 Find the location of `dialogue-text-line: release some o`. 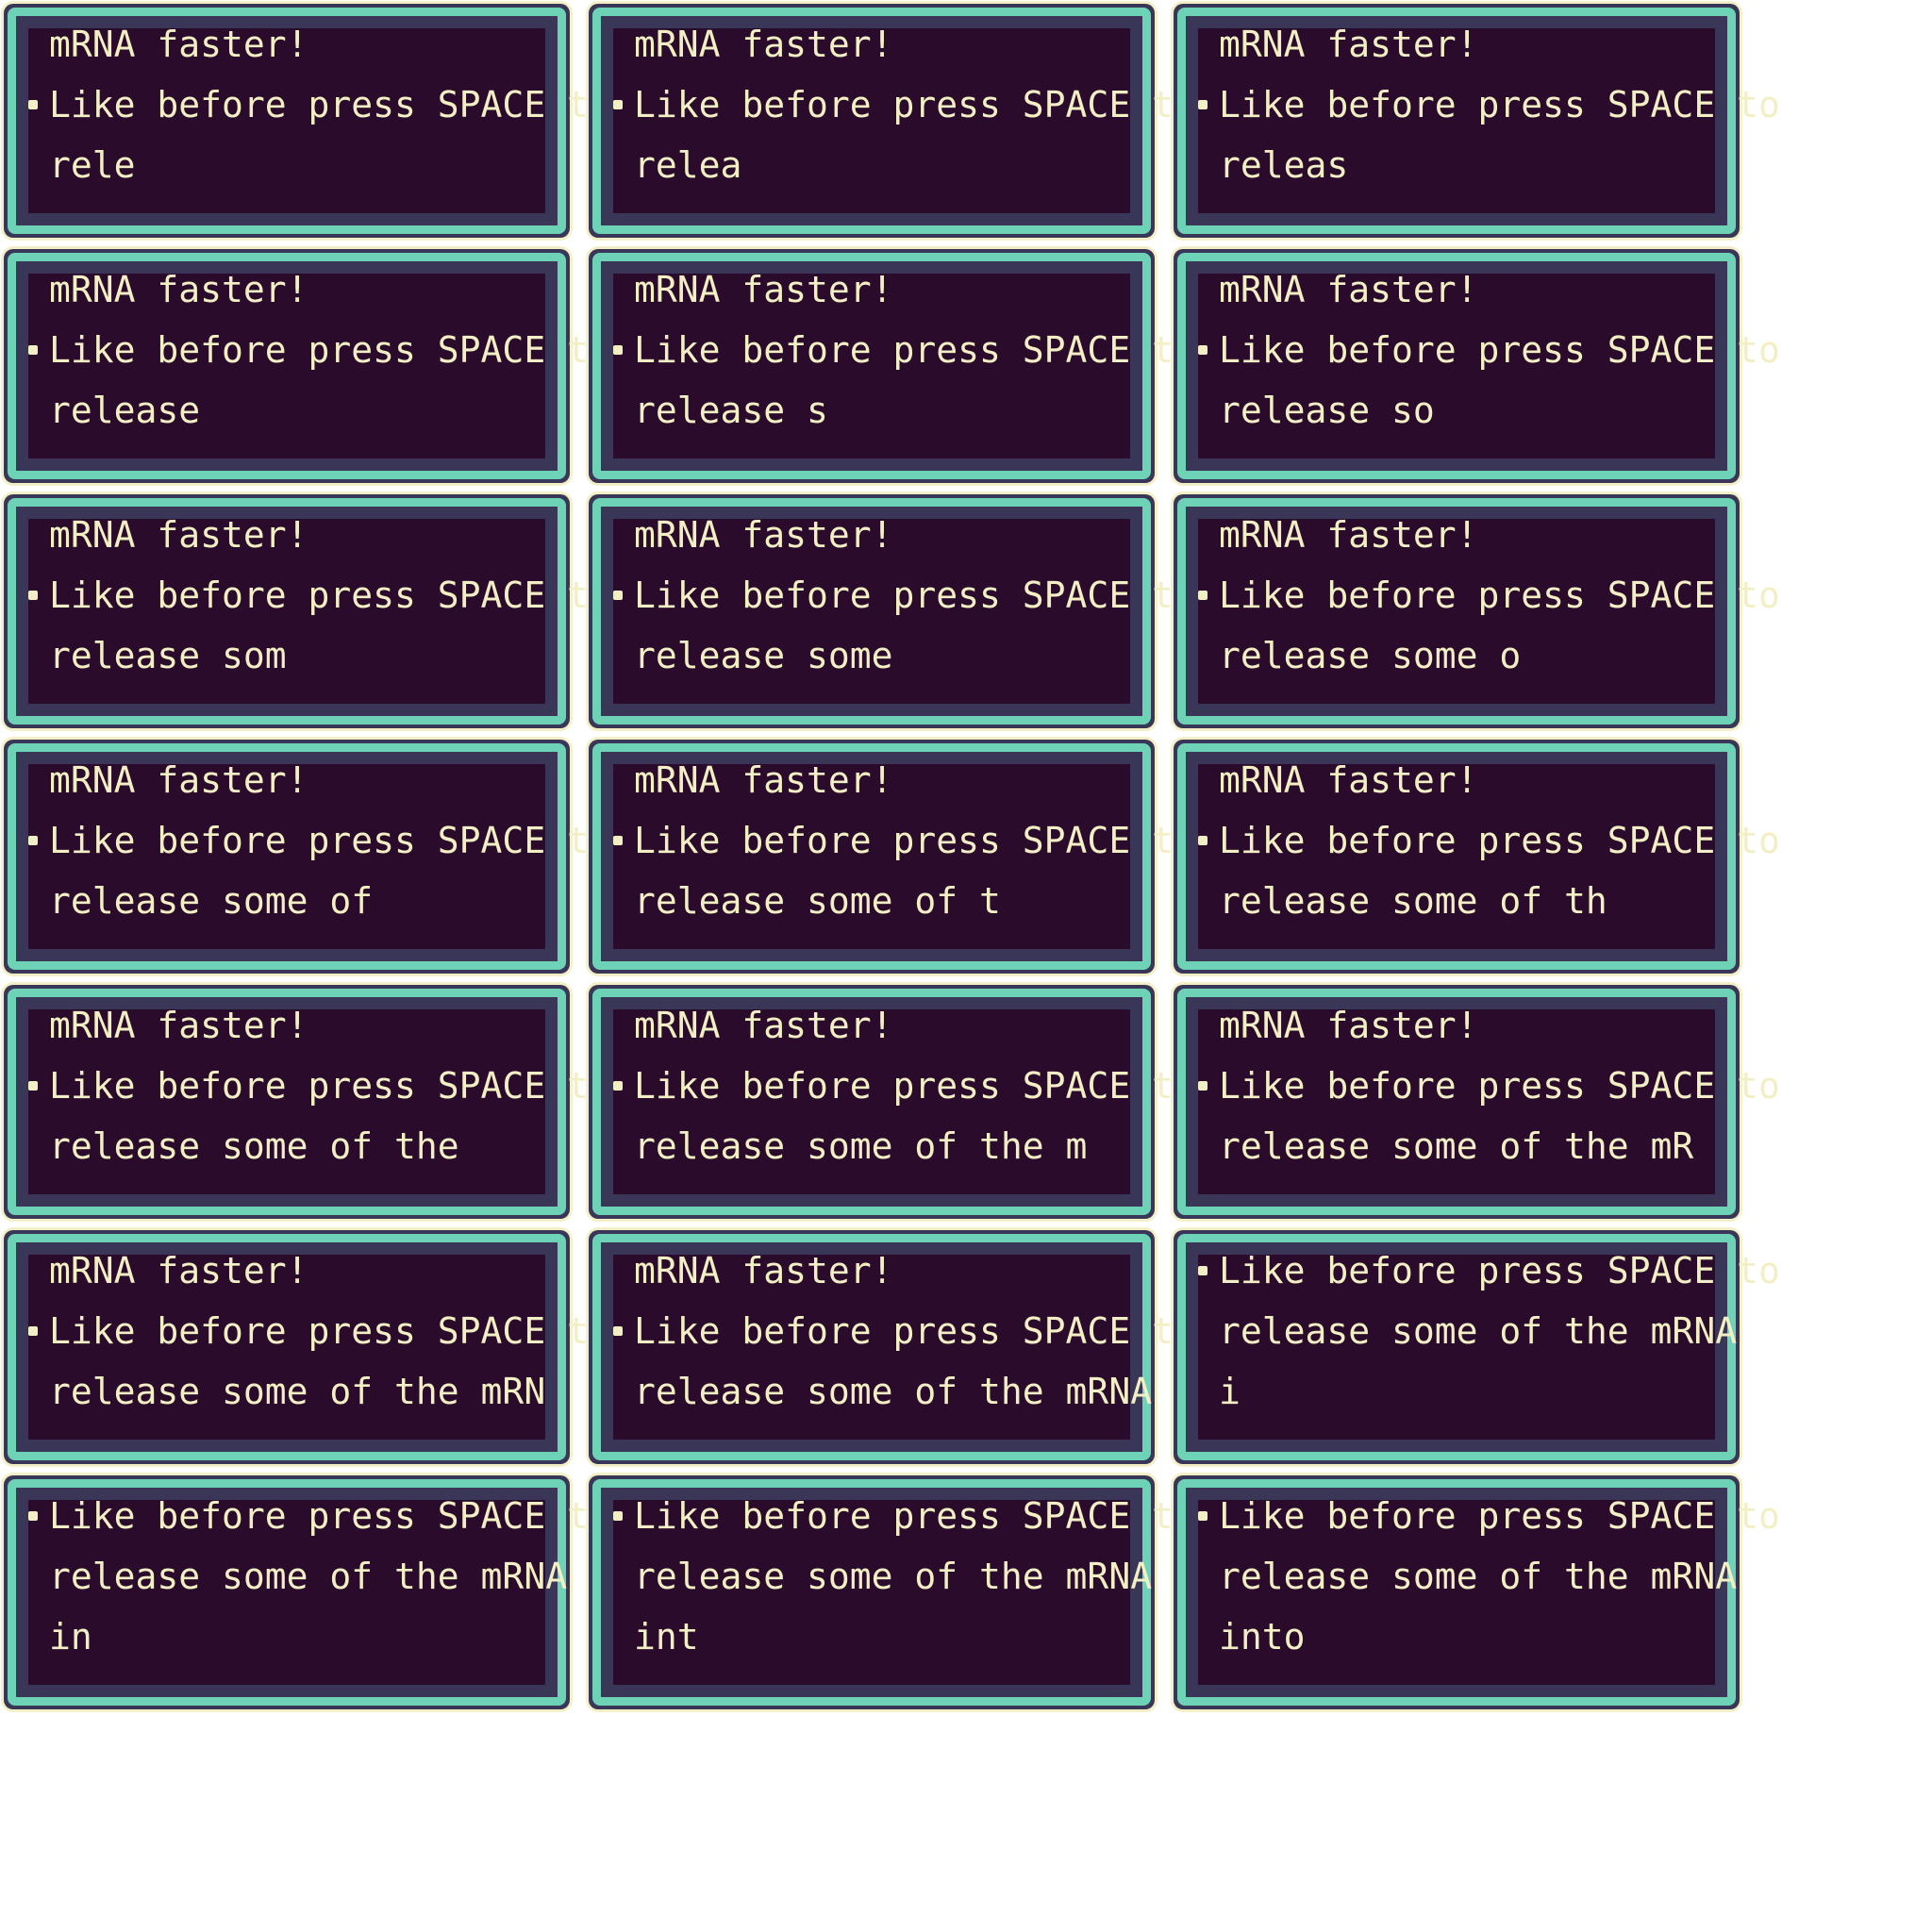

dialogue-text-line: release some o is located at coordinates (1370, 655).